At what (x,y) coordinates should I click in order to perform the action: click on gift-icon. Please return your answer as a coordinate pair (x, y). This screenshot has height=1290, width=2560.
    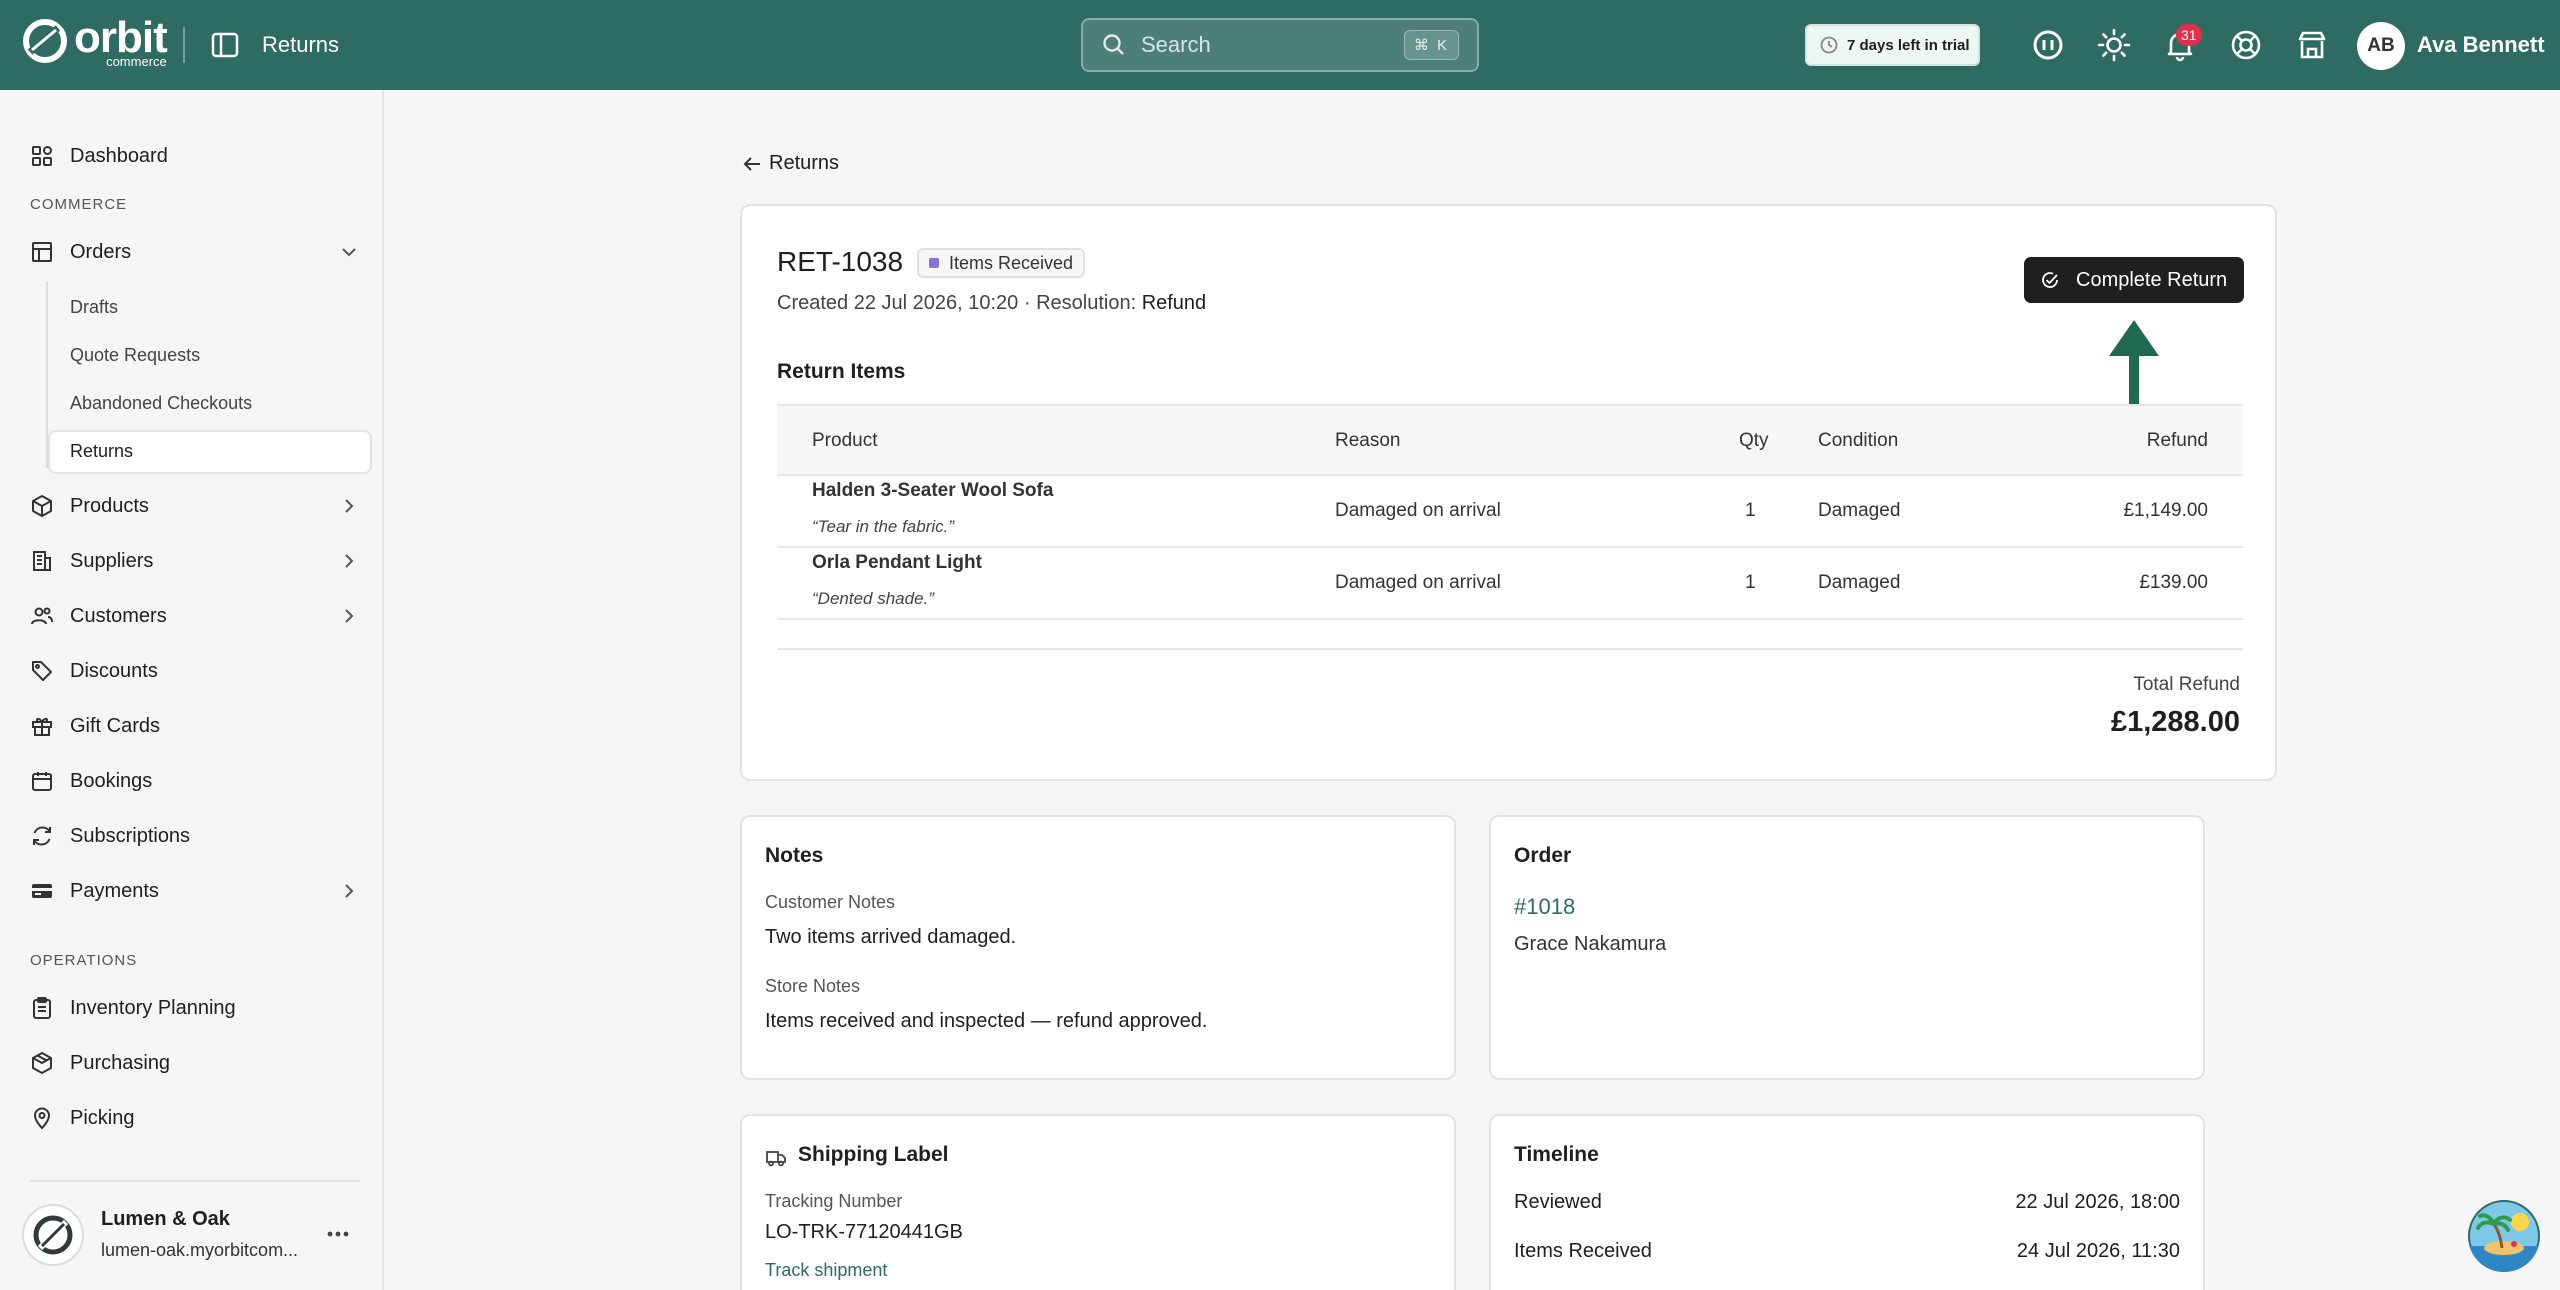
    Looking at the image, I should click on (42, 727).